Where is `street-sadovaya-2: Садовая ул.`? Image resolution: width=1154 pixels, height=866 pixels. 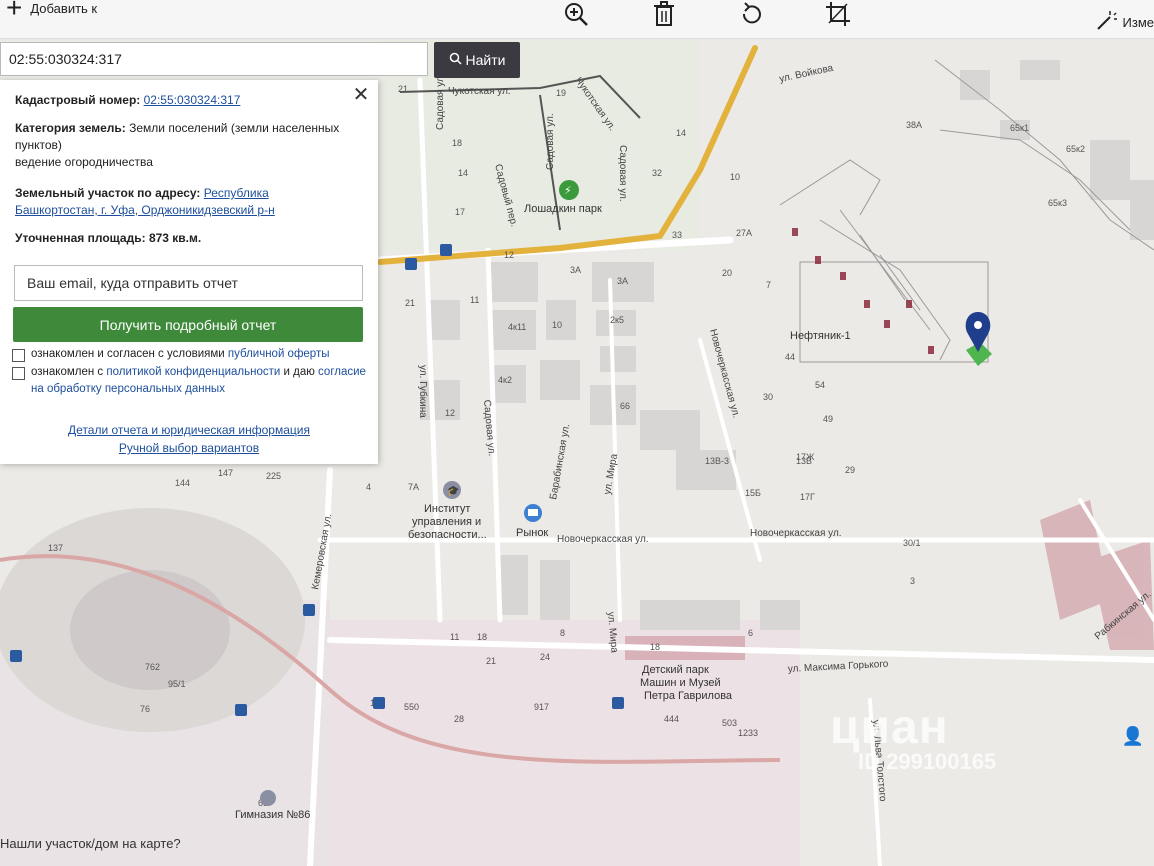 street-sadovaya-2: Садовая ул. is located at coordinates (550, 141).